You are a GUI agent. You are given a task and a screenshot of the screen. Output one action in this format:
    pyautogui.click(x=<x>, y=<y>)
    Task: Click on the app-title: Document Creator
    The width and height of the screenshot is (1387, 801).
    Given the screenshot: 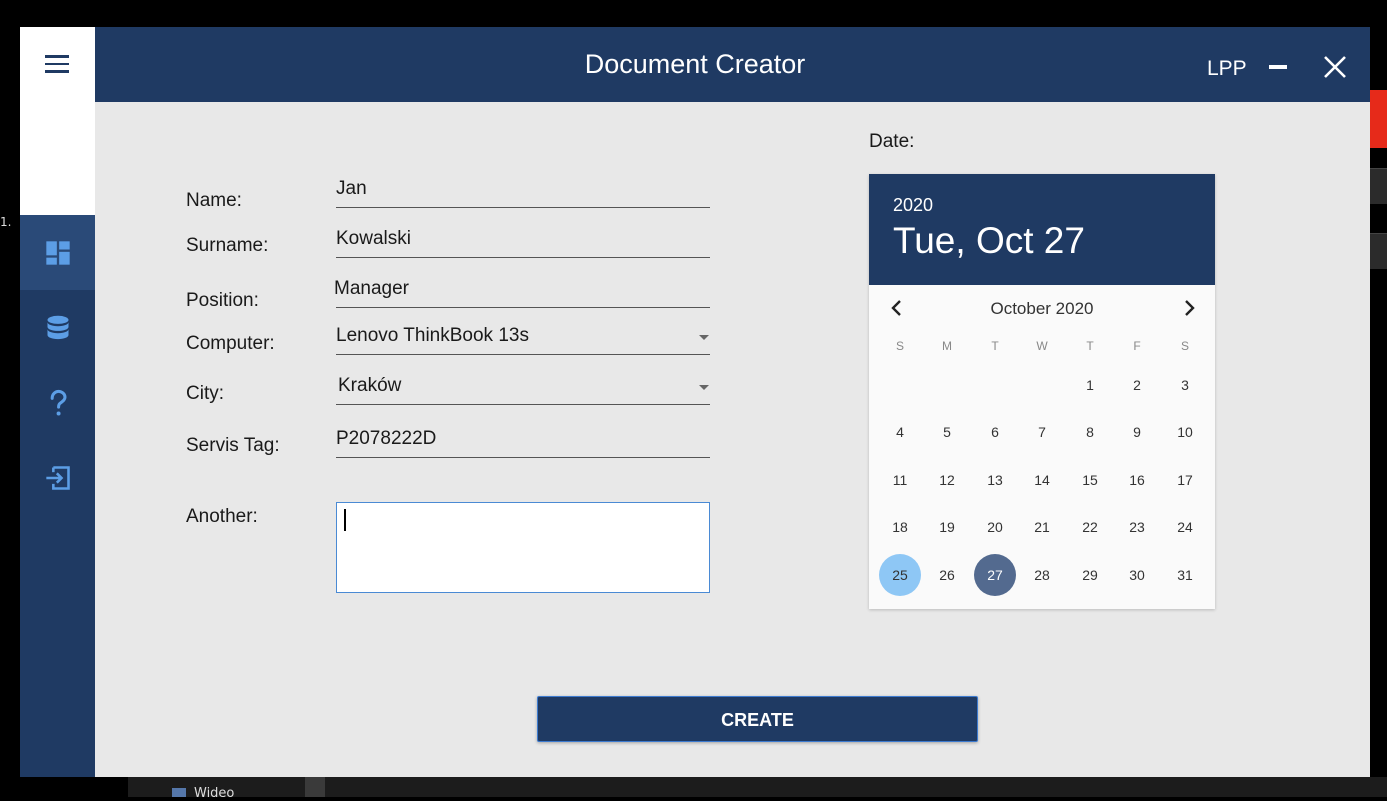 What is the action you would take?
    pyautogui.click(x=695, y=64)
    